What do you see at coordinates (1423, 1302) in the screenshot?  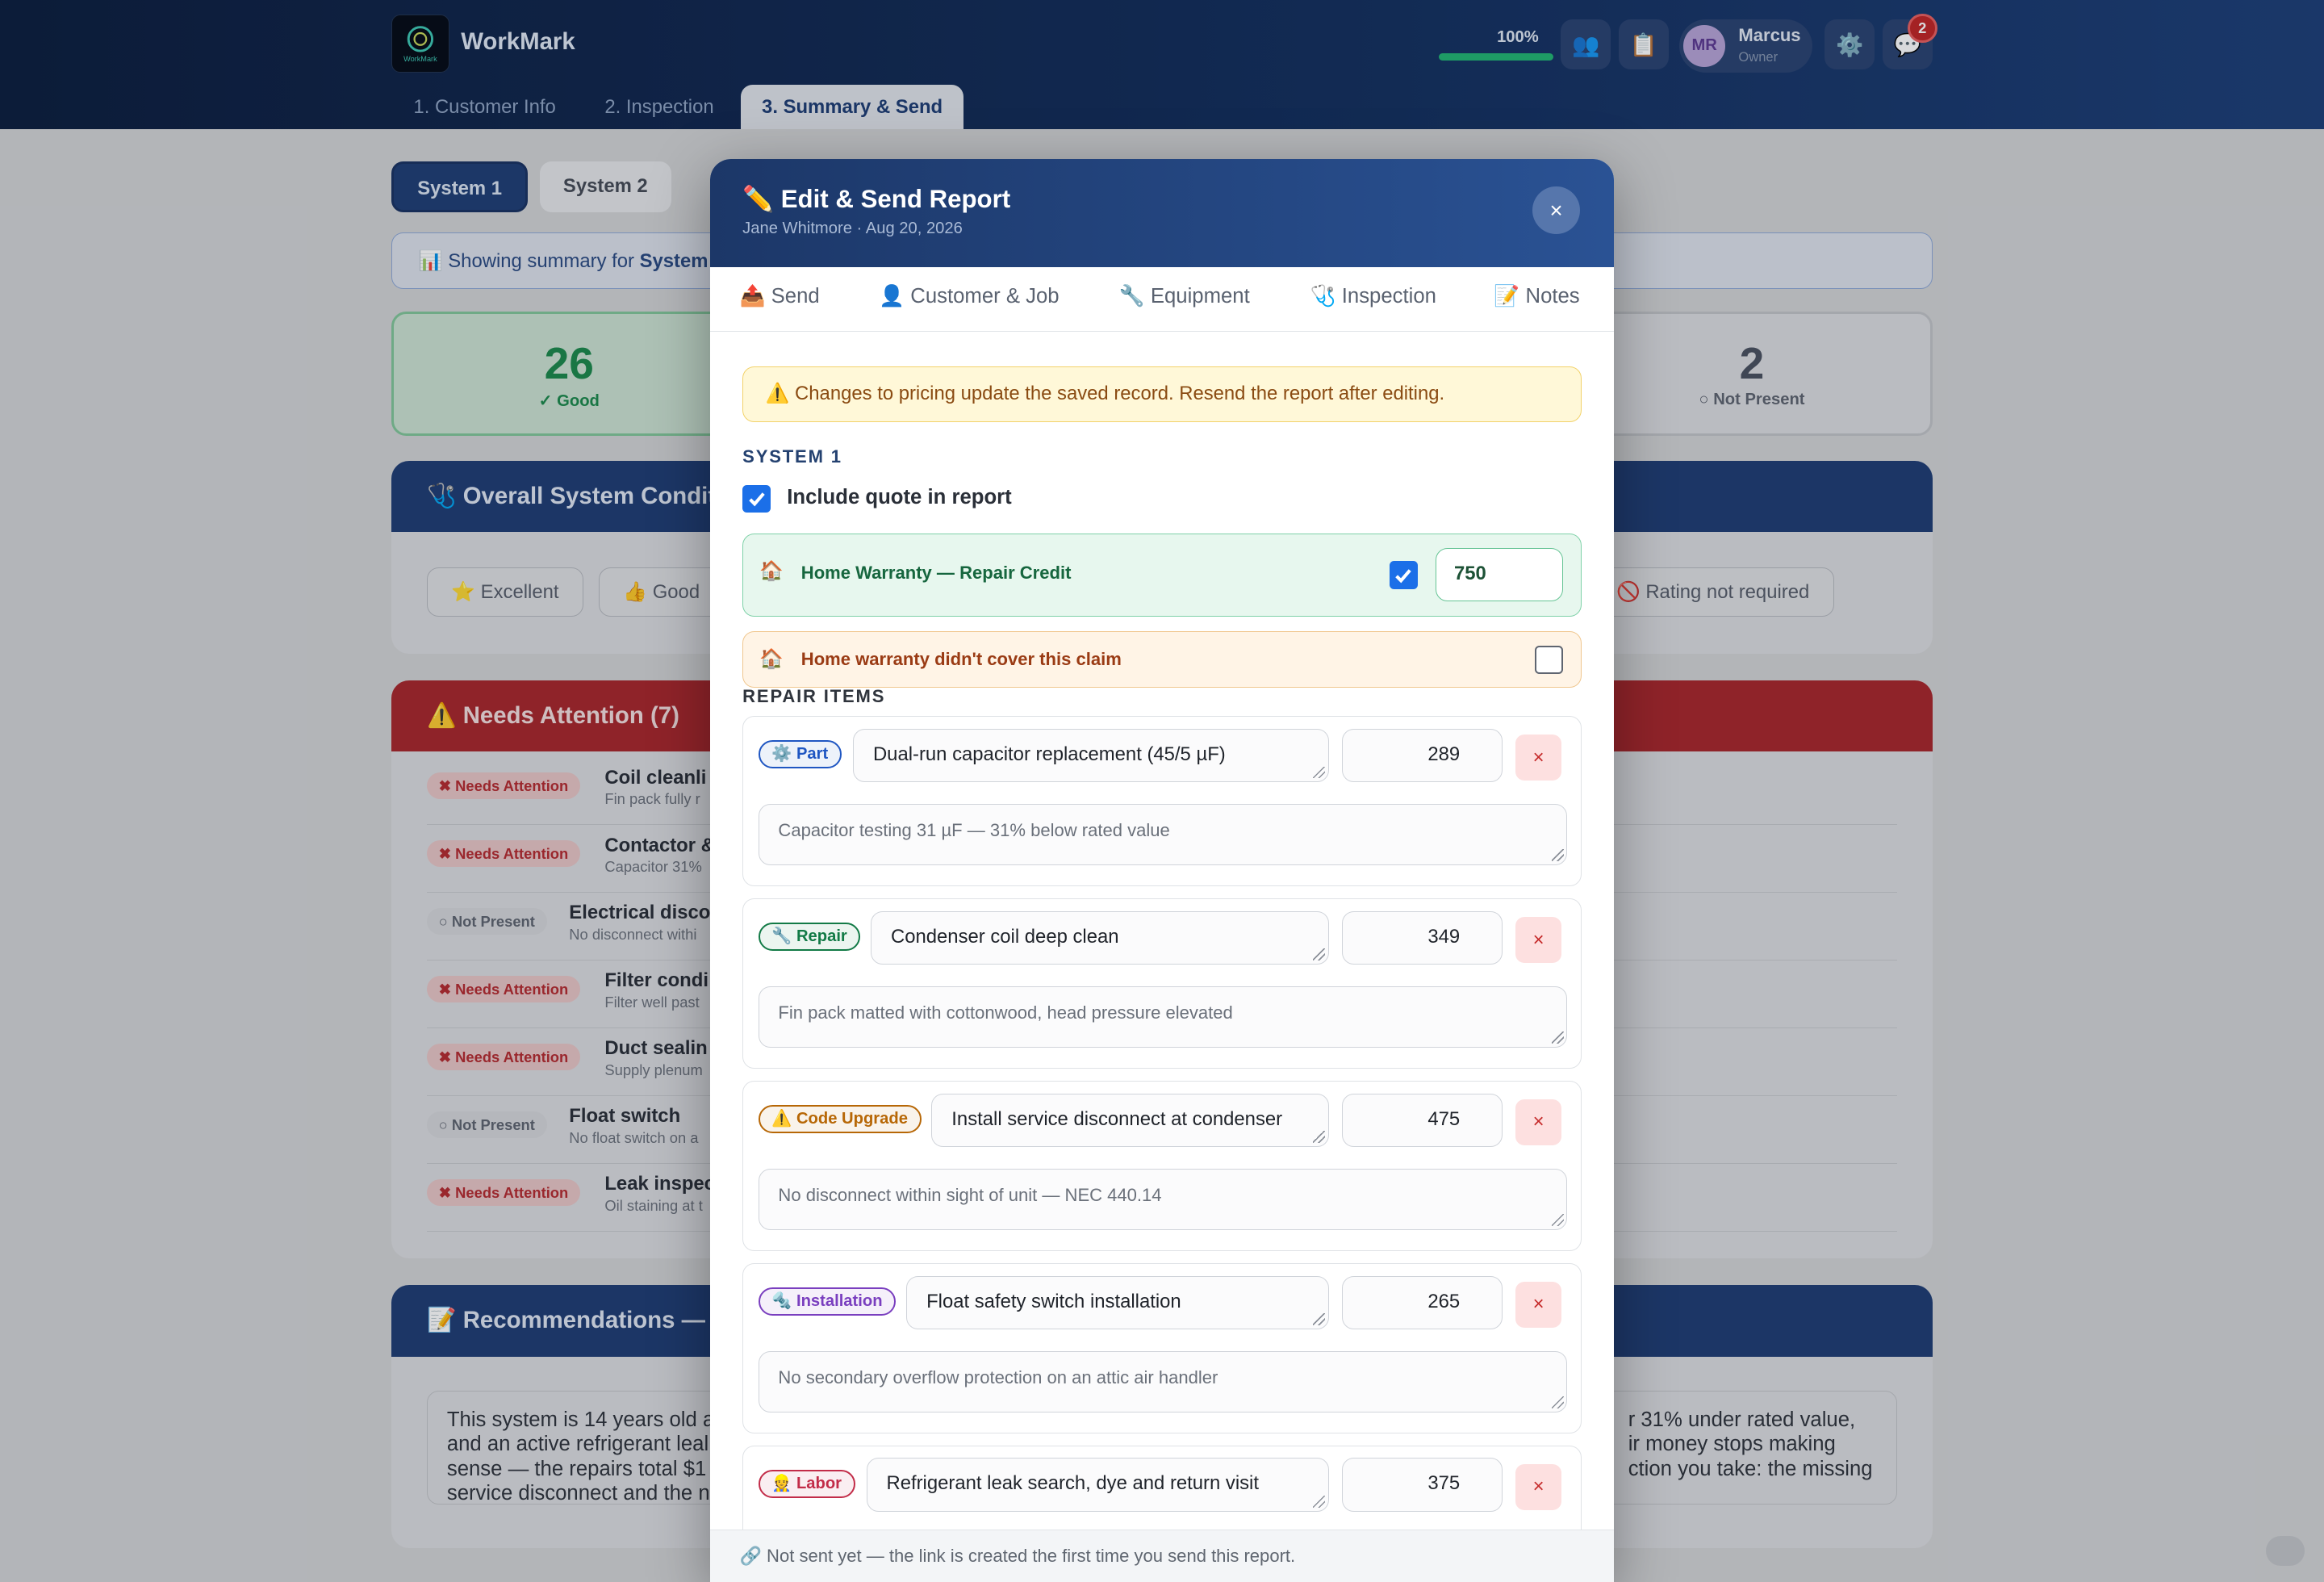 I see `item-price-input: 265` at bounding box center [1423, 1302].